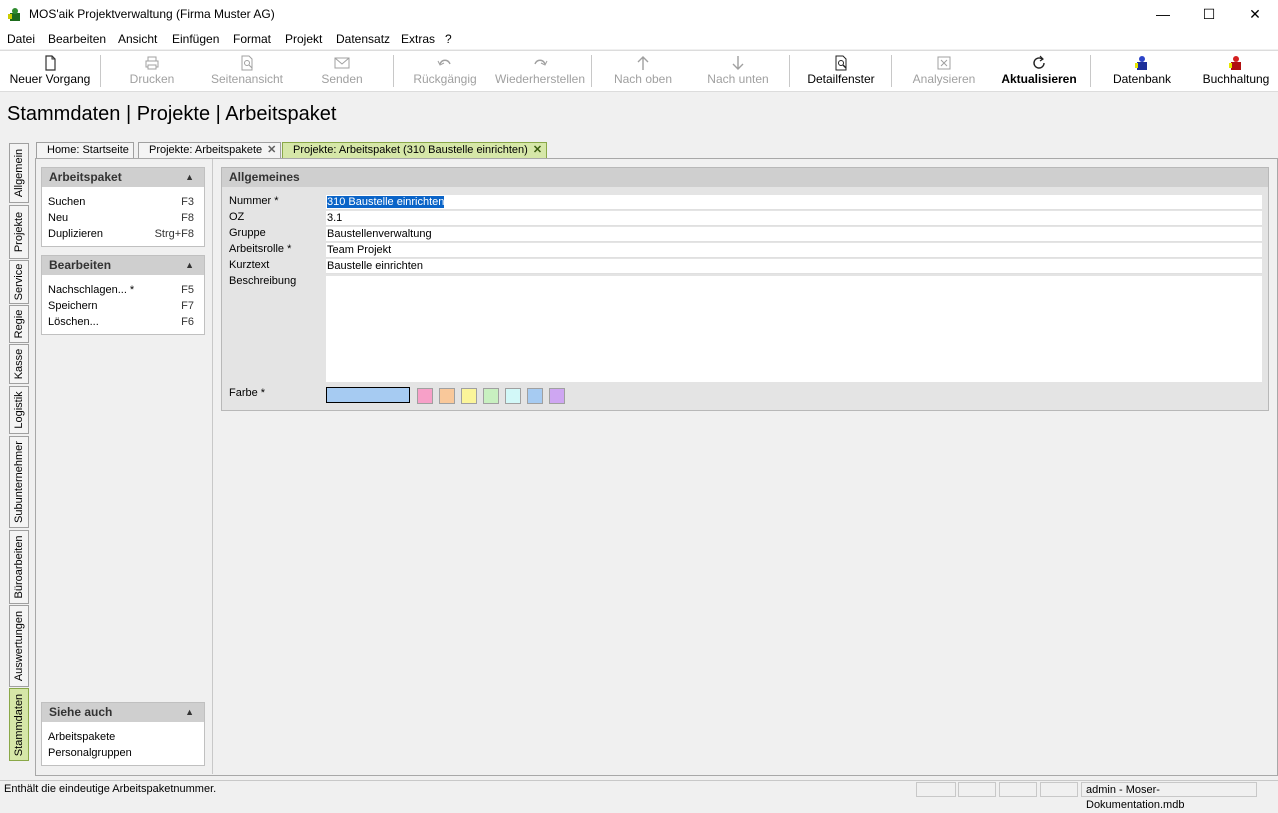 The image size is (1278, 813). What do you see at coordinates (363, 39) in the screenshot?
I see `menu-datensatz: Datensatz` at bounding box center [363, 39].